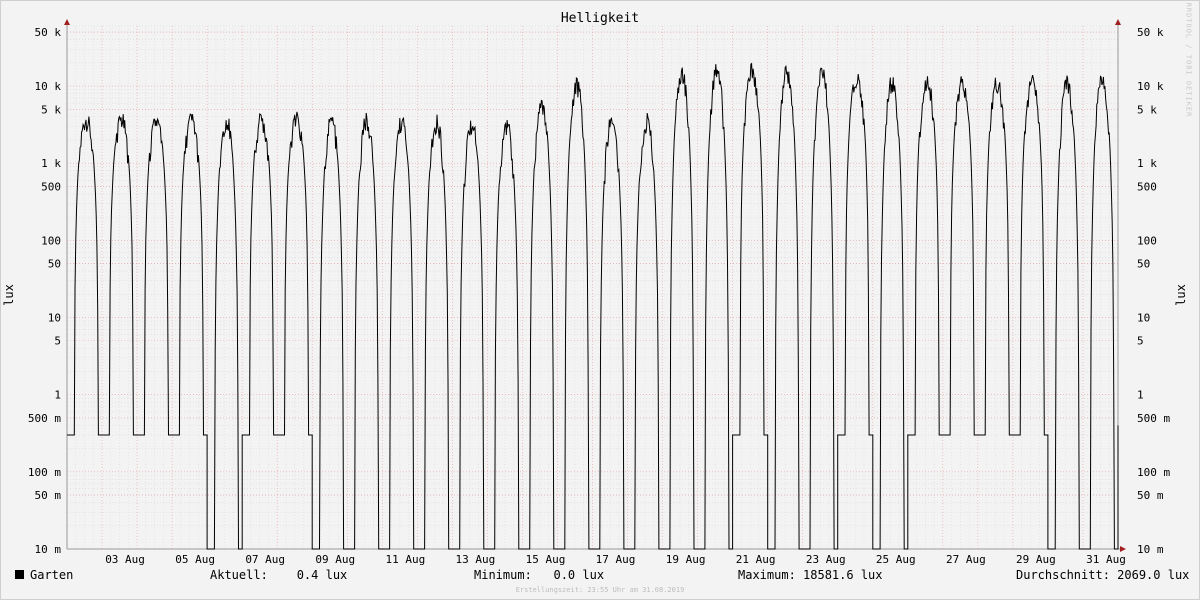  Describe the element at coordinates (1147, 109) in the screenshot. I see `y-tick-label-right: 5 k` at that location.